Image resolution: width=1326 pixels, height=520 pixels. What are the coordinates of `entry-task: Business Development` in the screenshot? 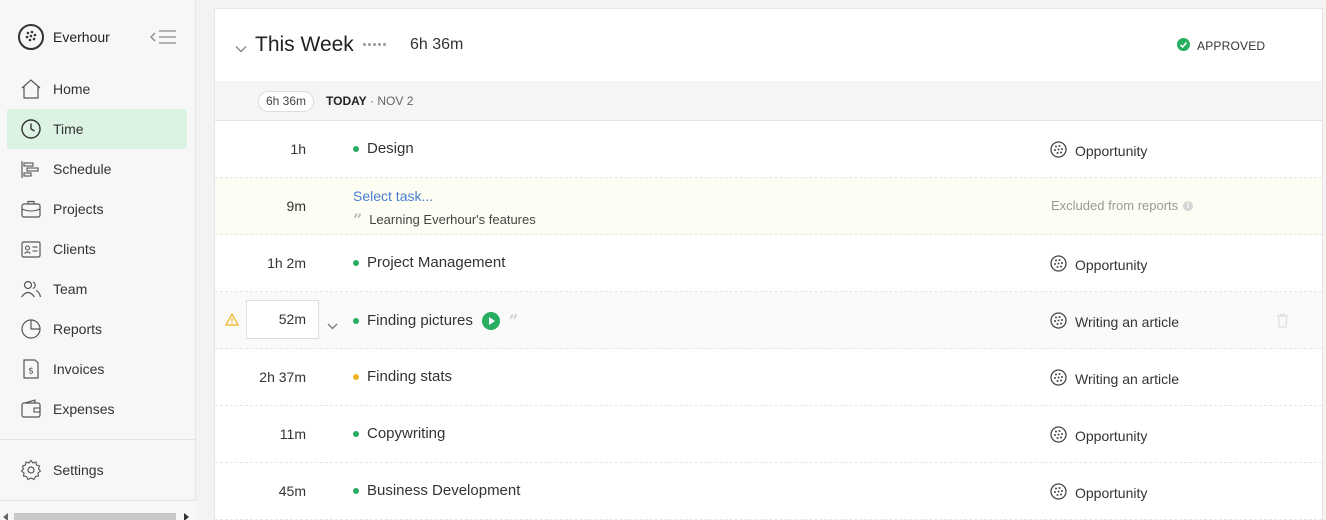 It's located at (436, 490).